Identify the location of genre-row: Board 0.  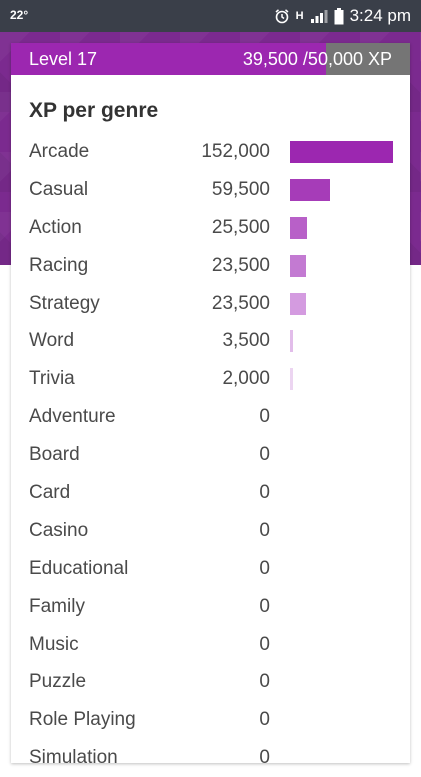
(210, 455).